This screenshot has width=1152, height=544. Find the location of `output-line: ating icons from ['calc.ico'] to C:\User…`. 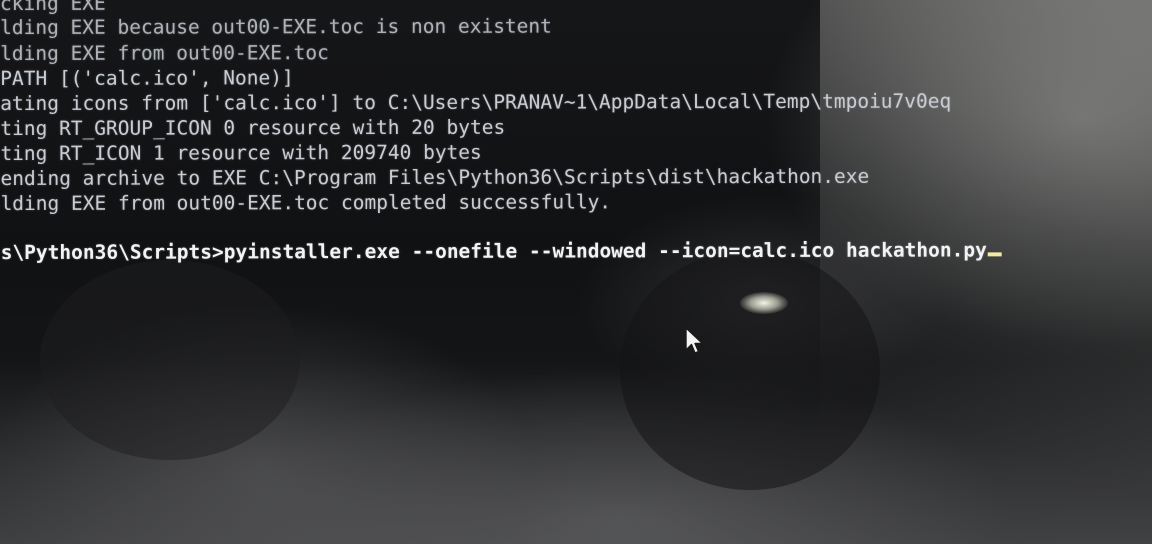

output-line: ating icons from ['calc.ico'] to C:\User… is located at coordinates (476, 102).